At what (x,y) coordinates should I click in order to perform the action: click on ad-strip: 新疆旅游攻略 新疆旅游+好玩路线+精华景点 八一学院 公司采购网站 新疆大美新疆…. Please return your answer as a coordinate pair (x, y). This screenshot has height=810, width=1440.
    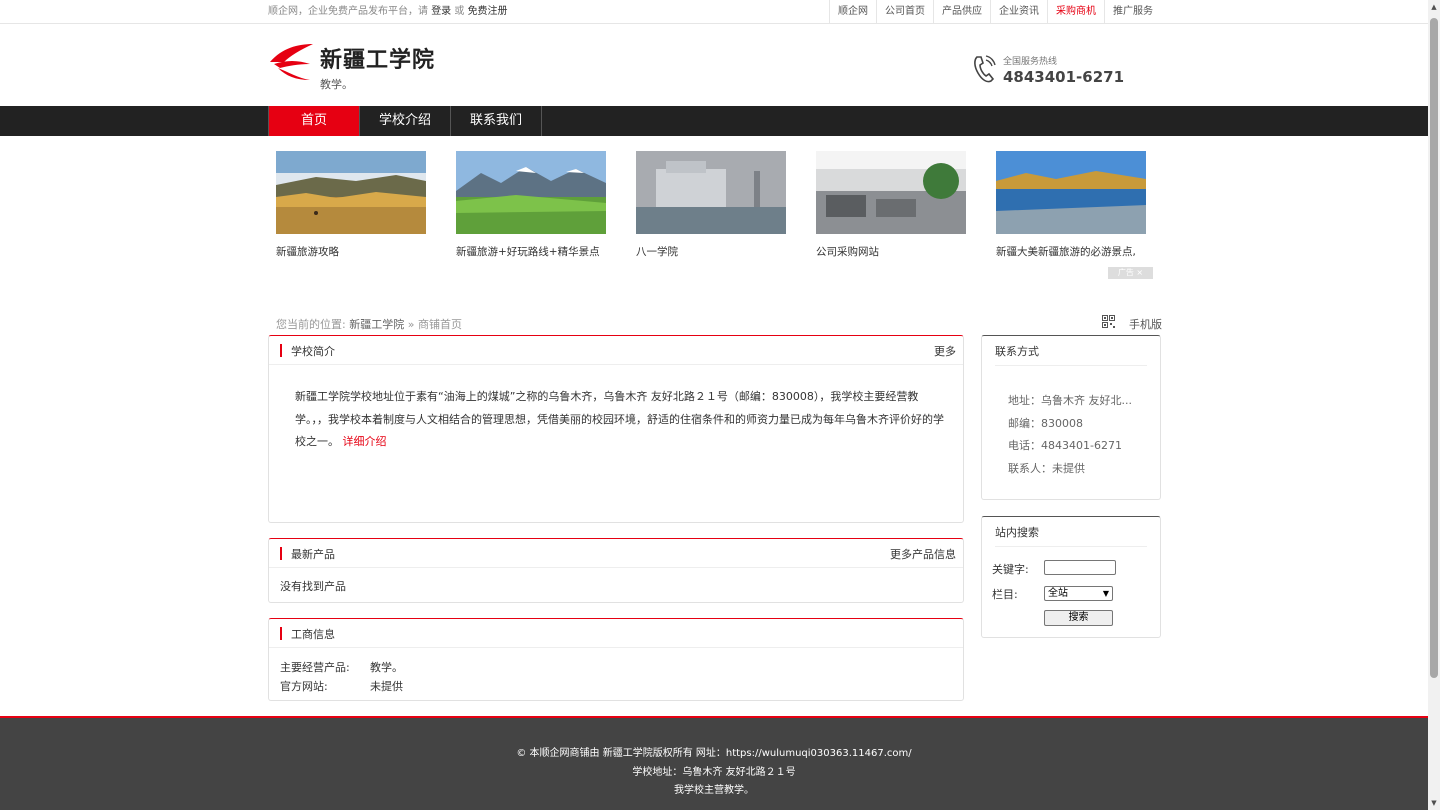
    Looking at the image, I should click on (714, 211).